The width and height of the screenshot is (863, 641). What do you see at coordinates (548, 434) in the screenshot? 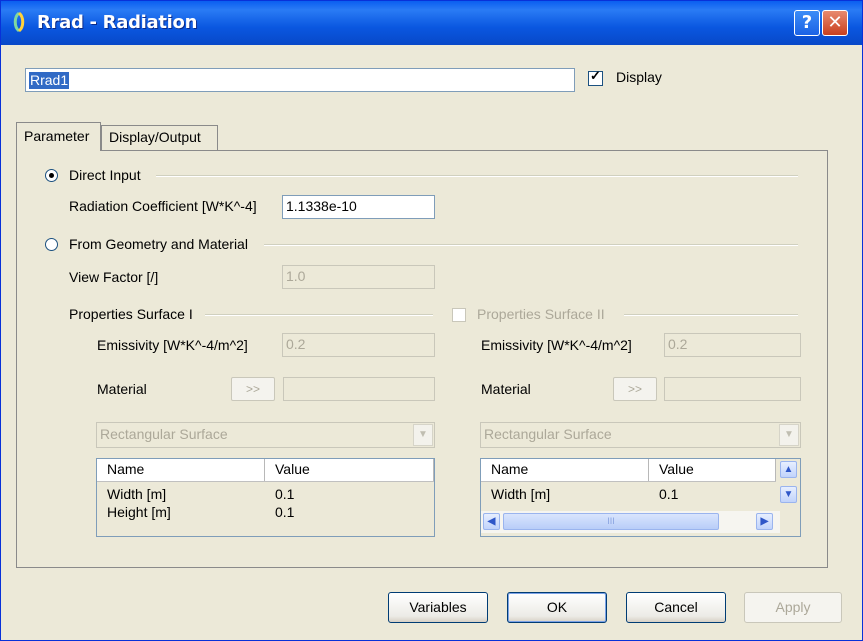
I see `surface2-shape-value: Rectangular Surface` at bounding box center [548, 434].